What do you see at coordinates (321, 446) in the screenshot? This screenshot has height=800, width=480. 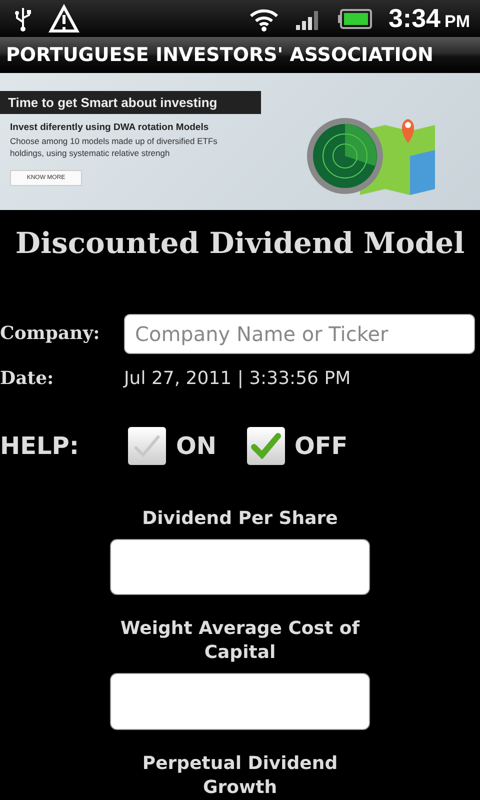 I see `checkbox-label: OFF` at bounding box center [321, 446].